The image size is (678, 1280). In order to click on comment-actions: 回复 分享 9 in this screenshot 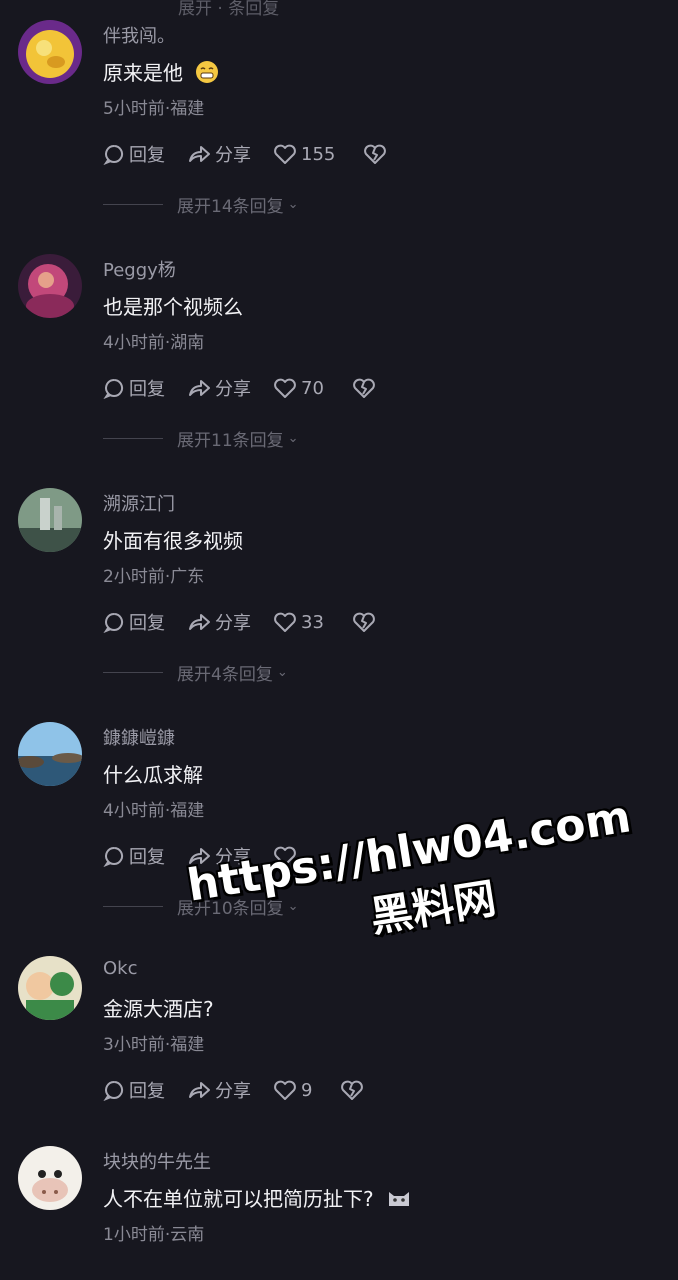, I will do `click(235, 1090)`.